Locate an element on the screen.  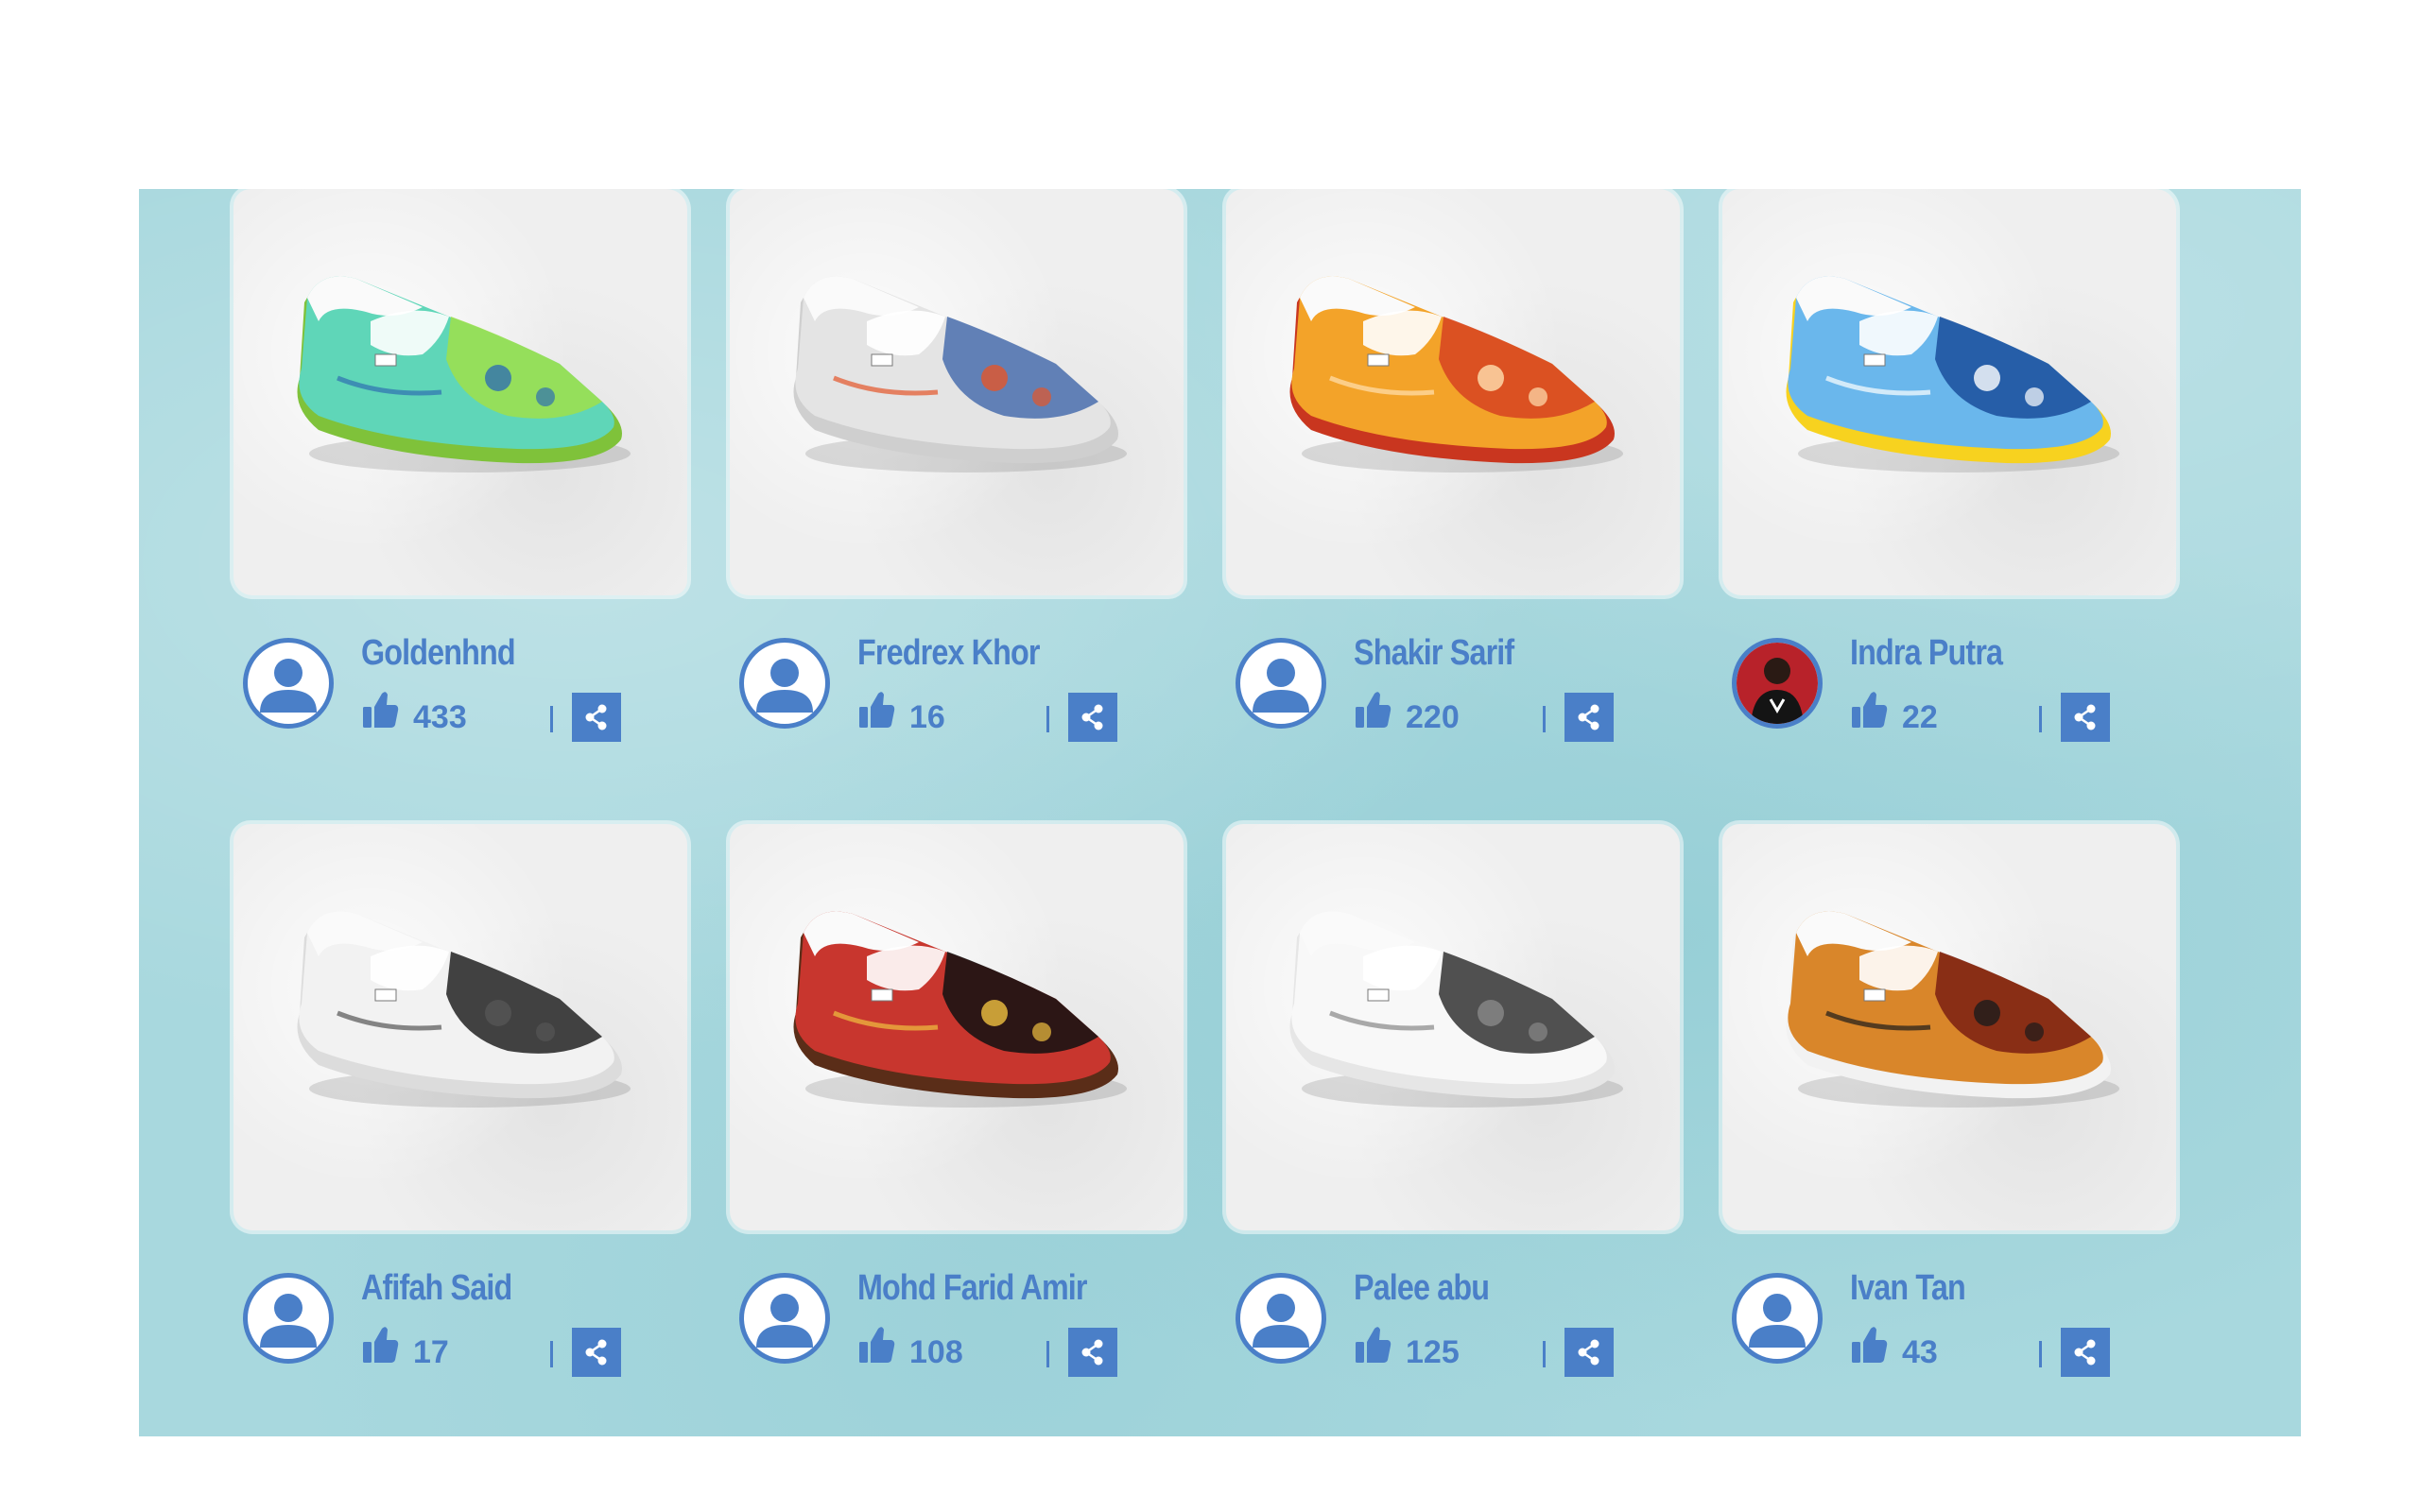
design-card: Fredrex Khor 16 is located at coordinates (957, 491).